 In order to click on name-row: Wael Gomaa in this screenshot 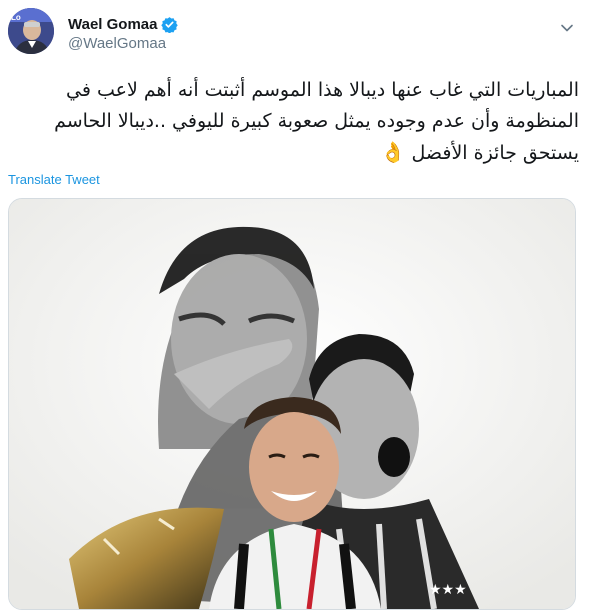, I will do `click(123, 25)`.